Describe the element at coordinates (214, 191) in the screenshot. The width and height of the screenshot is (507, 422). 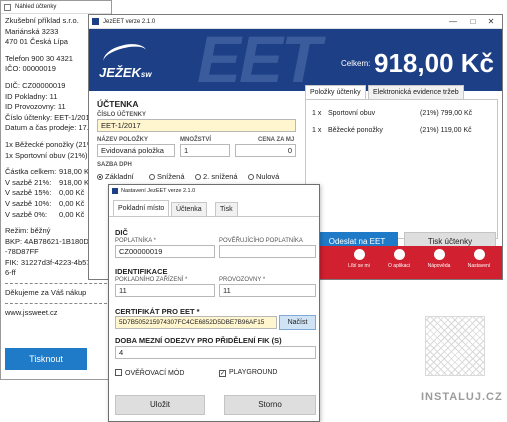
I see `settings-titlebar: Nastavení JezEET verze 2.1.0` at that location.